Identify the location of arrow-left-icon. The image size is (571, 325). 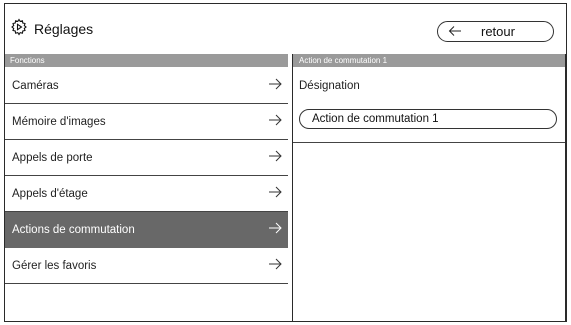
(455, 32).